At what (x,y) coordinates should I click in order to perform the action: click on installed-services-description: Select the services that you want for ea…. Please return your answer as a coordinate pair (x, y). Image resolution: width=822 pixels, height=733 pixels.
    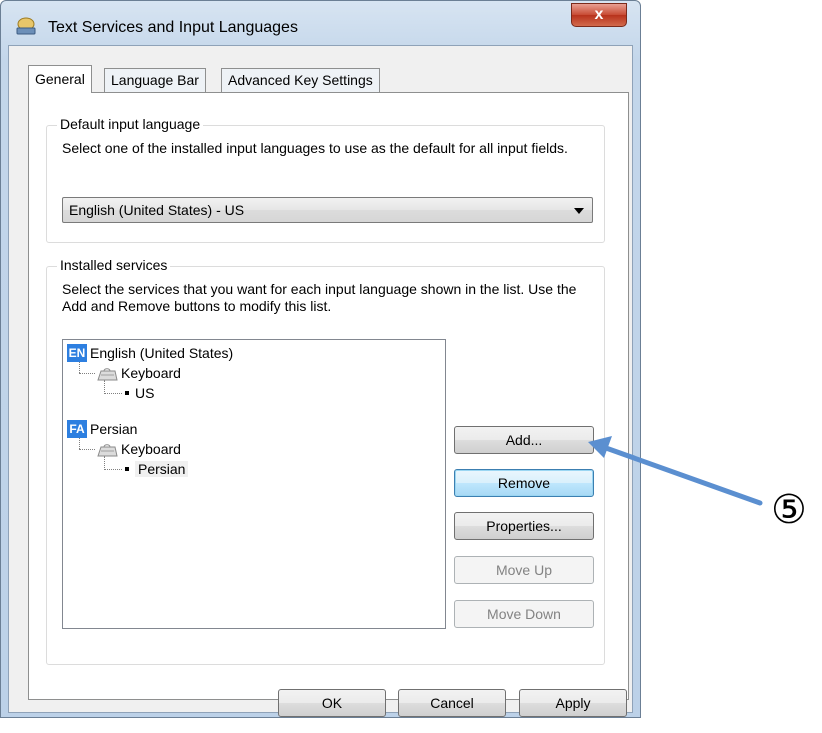
    Looking at the image, I should click on (319, 297).